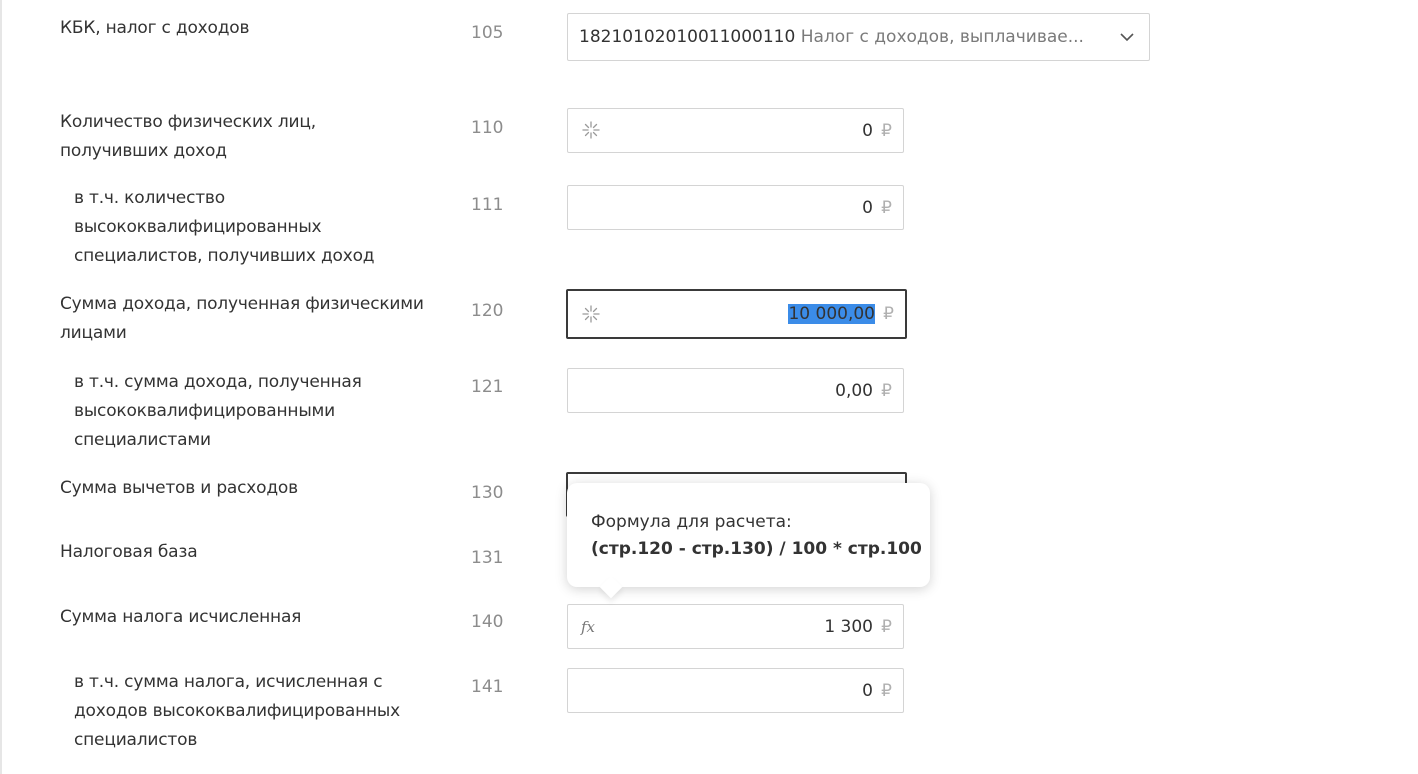 The height and width of the screenshot is (774, 1418). What do you see at coordinates (188, 122) in the screenshot?
I see `label-110-line1: Количество физических лиц,` at bounding box center [188, 122].